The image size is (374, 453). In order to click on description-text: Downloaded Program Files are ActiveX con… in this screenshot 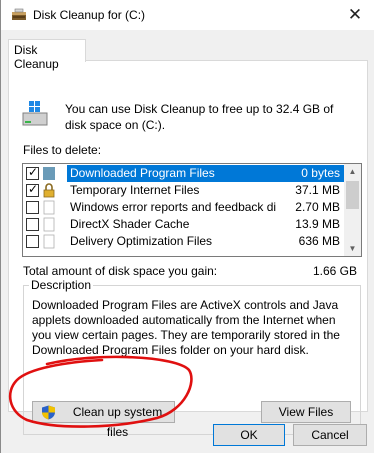, I will do `click(186, 327)`.